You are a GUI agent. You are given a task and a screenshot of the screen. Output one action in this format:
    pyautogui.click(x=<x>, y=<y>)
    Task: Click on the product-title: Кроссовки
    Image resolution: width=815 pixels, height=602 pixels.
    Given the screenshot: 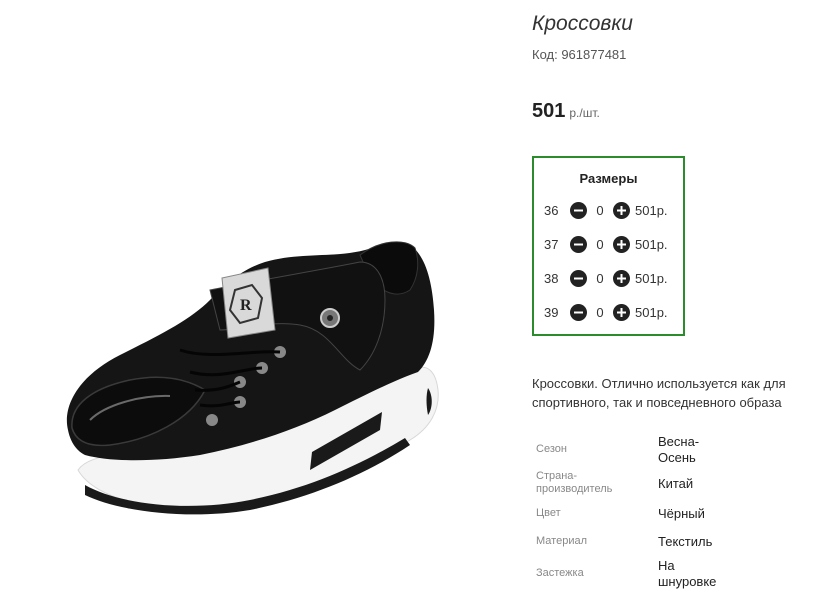 What is the action you would take?
    pyautogui.click(x=582, y=23)
    